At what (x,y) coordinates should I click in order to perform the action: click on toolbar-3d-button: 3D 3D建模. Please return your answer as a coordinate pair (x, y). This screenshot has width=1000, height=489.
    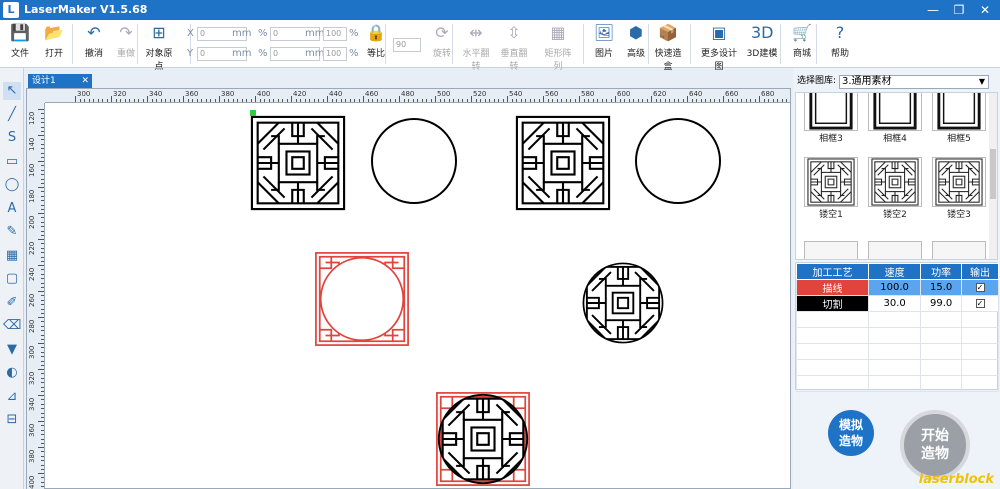
    Looking at the image, I should click on (762, 40).